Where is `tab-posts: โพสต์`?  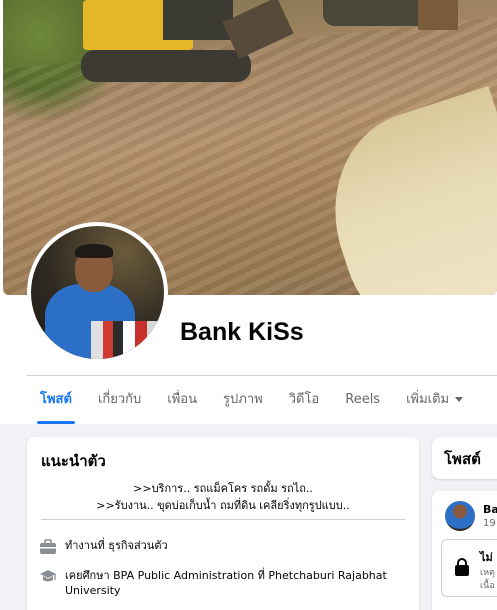 tab-posts: โพสต์ is located at coordinates (56, 400).